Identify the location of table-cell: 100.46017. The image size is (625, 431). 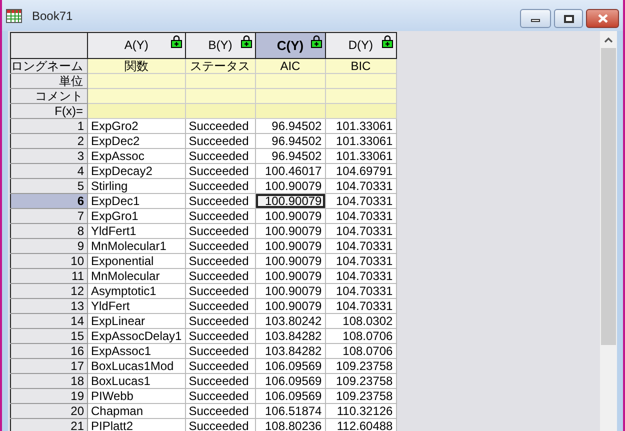
(290, 171).